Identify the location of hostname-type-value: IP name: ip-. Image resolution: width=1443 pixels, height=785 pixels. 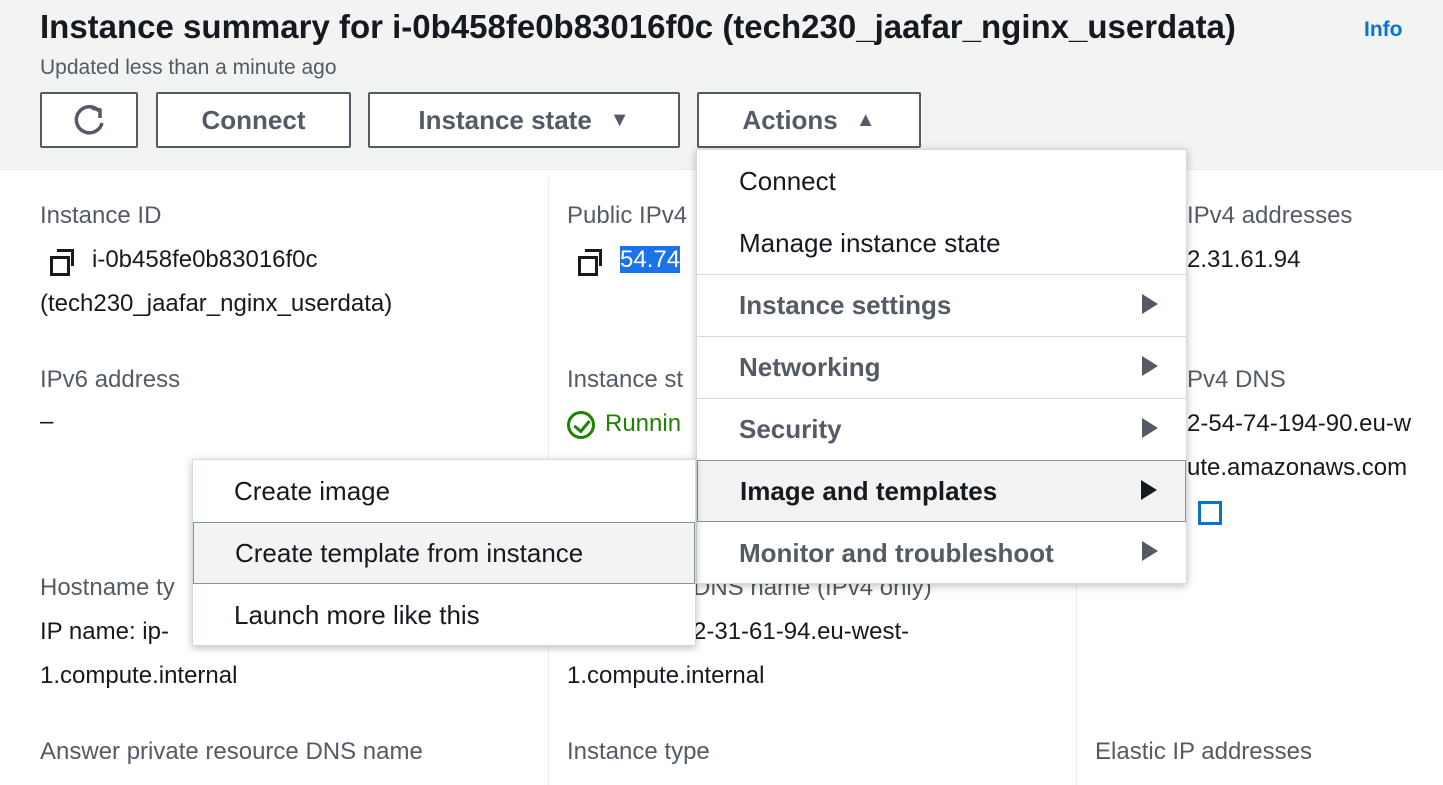
(104, 631).